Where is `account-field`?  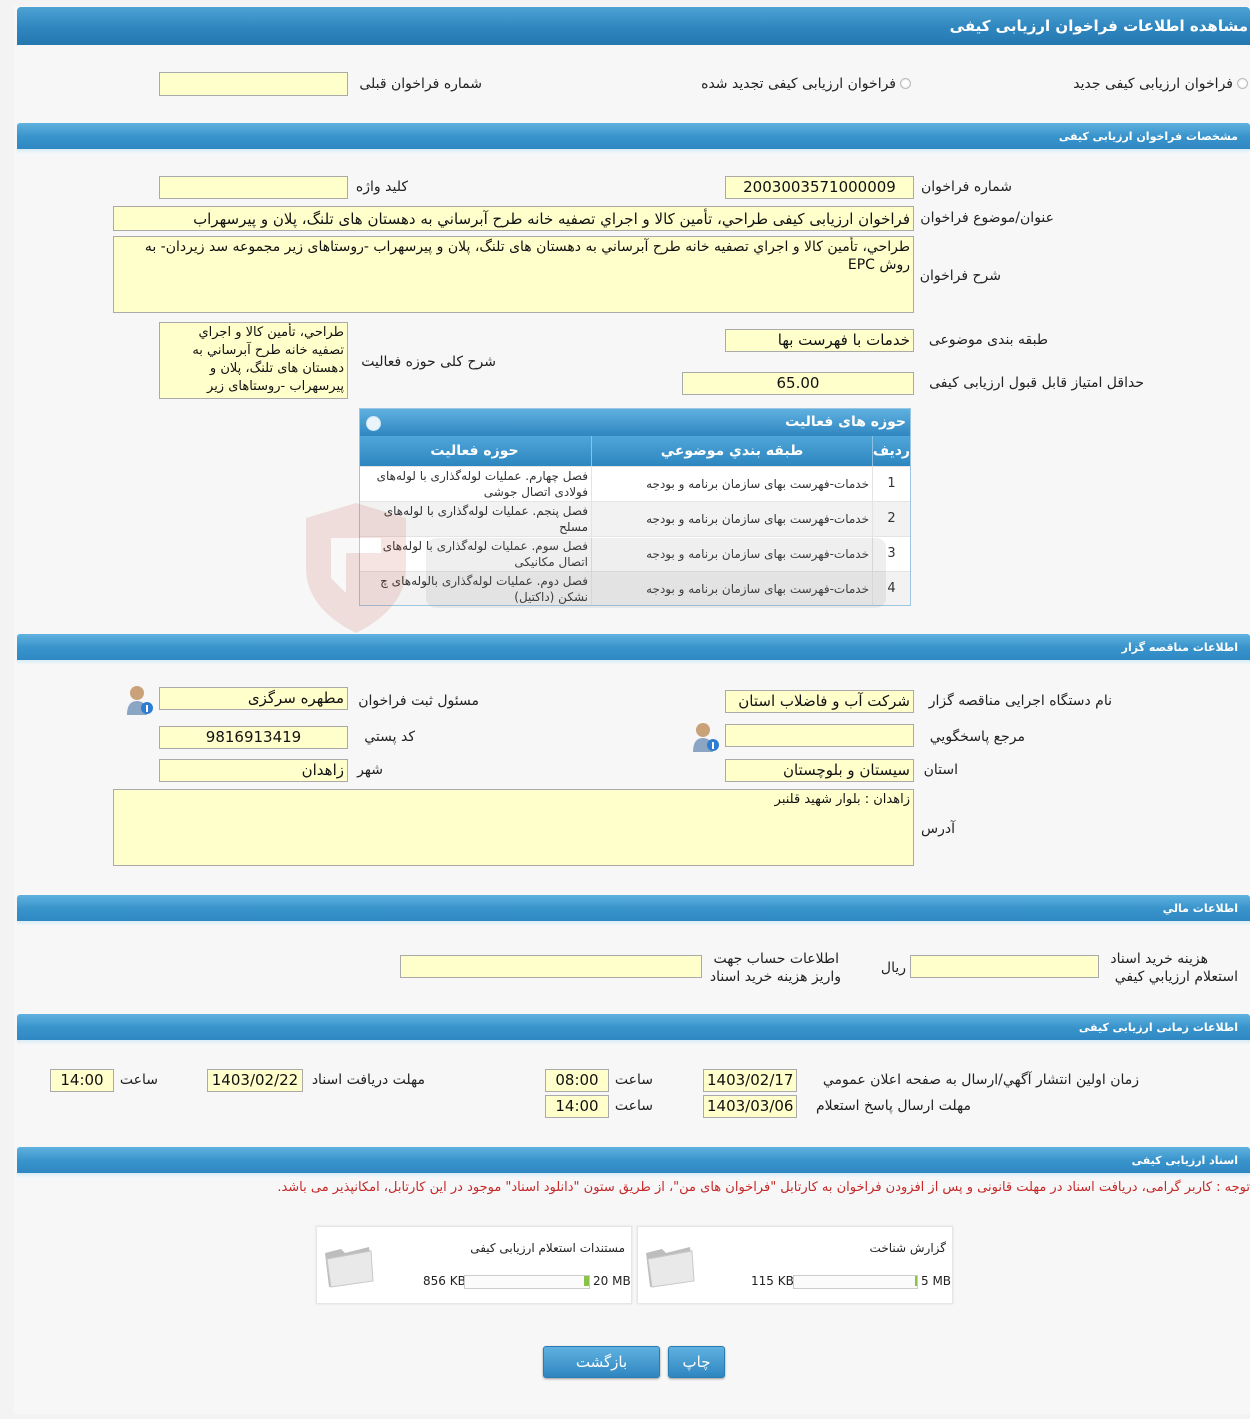
account-field is located at coordinates (551, 966).